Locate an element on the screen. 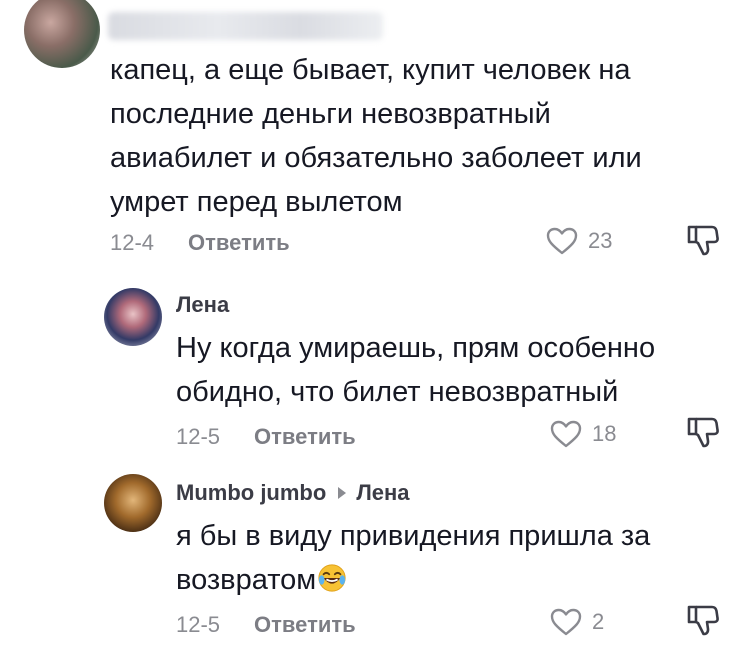 The width and height of the screenshot is (750, 648). like-count: 2 is located at coordinates (598, 621).